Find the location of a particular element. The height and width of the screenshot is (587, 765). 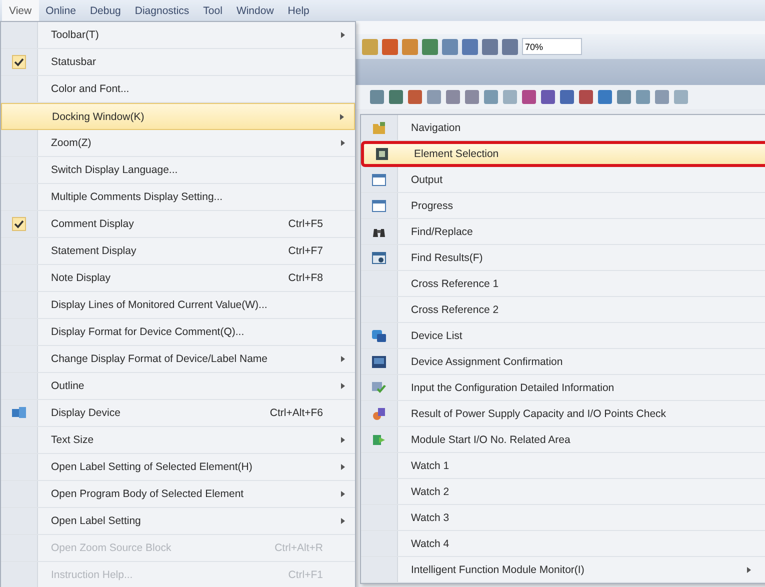

menu-item: Find/Replace is located at coordinates (563, 232).